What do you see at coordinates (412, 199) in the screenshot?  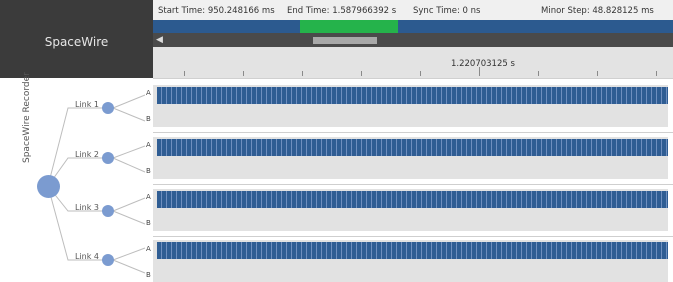 I see `link-3-a-signal` at bounding box center [412, 199].